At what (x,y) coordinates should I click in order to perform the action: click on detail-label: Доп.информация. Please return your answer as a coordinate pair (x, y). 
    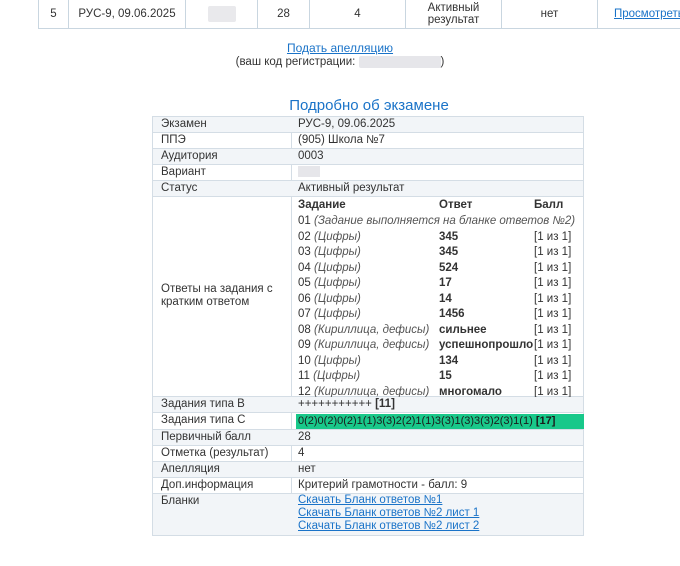
    Looking at the image, I should click on (207, 485).